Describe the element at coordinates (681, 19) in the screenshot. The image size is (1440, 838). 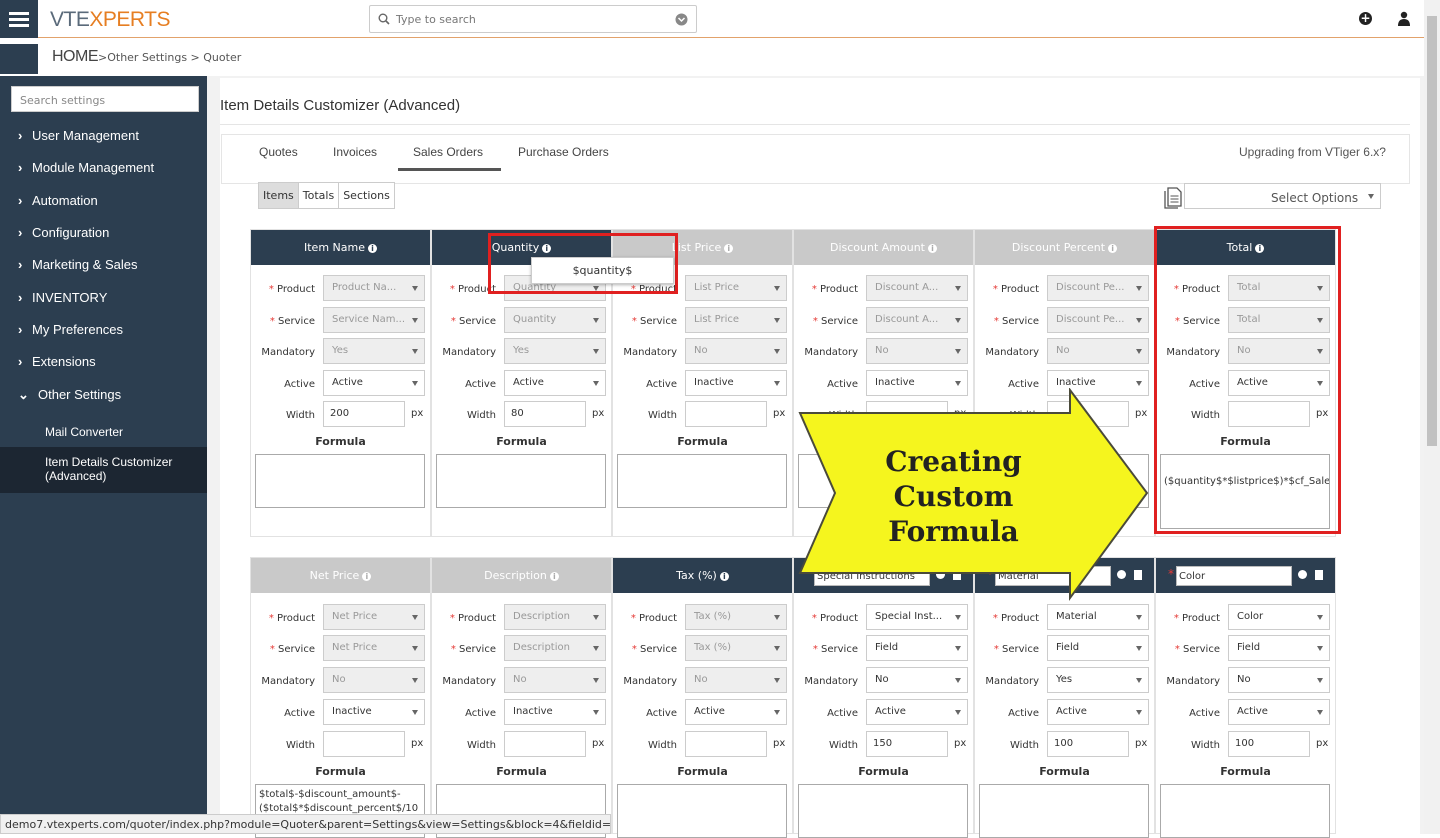
I see `chevron-down-circle-icon` at that location.